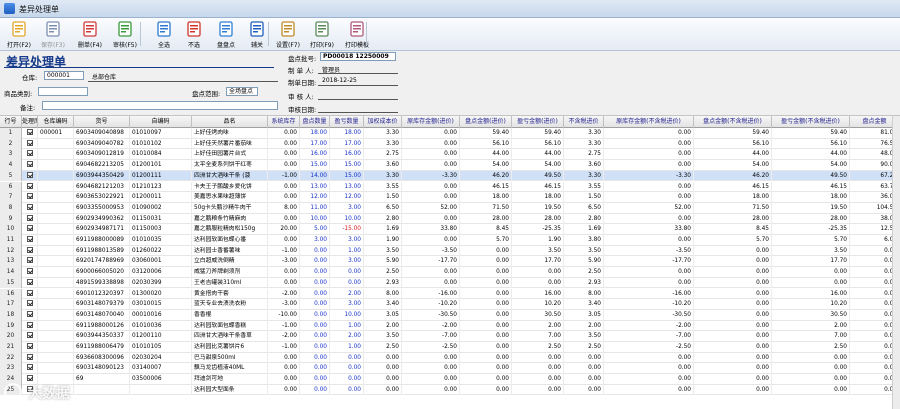 The image size is (900, 409). Describe the element at coordinates (649, 122) in the screenshot. I see `column-header: 原库存金额(不含税进价)` at that location.